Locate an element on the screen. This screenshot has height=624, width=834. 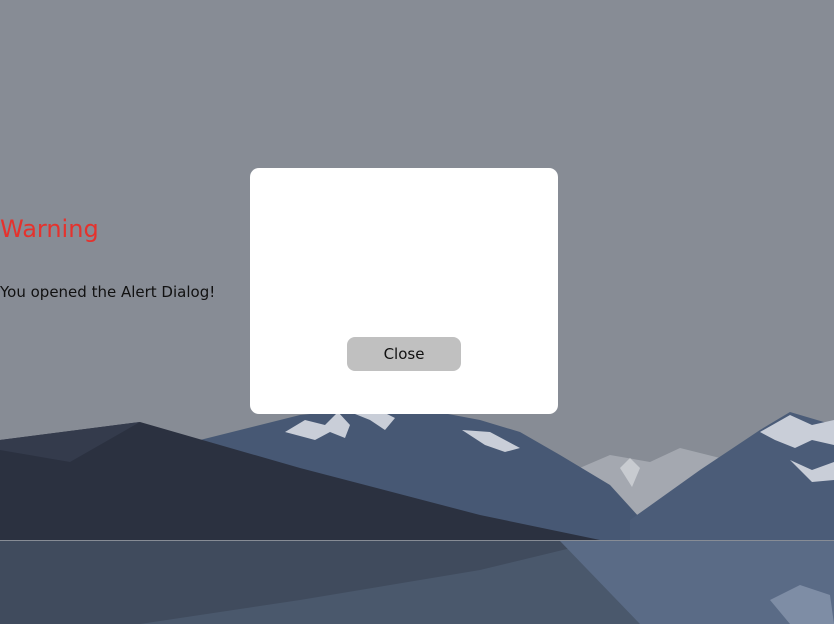
dialog-message: You opened the Alert Dialog! is located at coordinates (108, 292).